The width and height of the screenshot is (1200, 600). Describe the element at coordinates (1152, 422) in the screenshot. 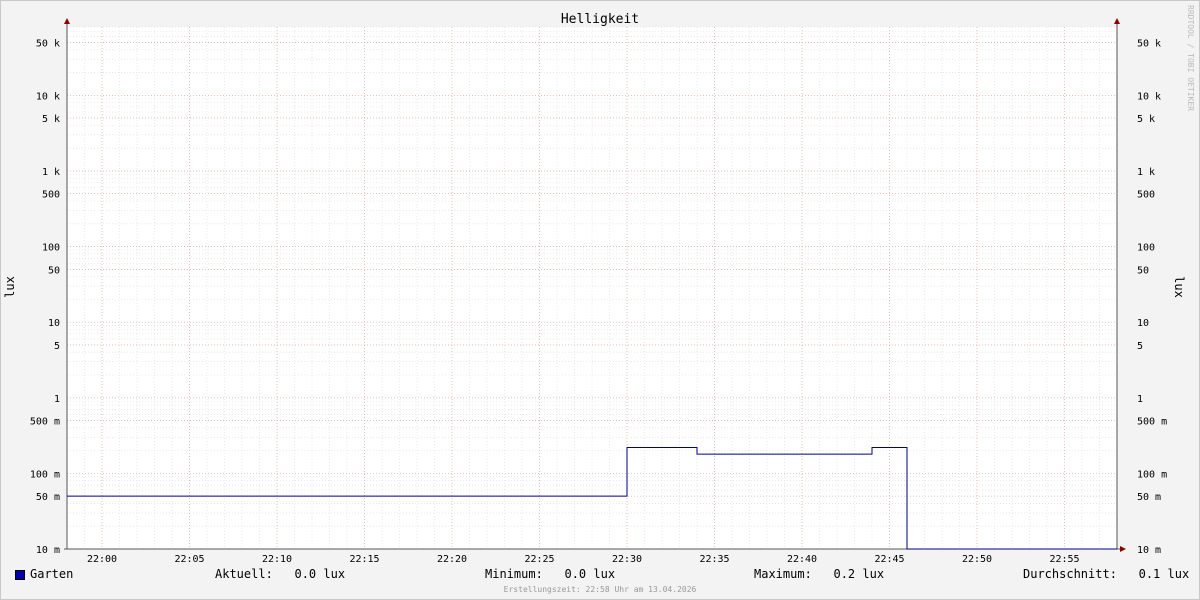

I see `y-tick-label-right: 500 m` at that location.